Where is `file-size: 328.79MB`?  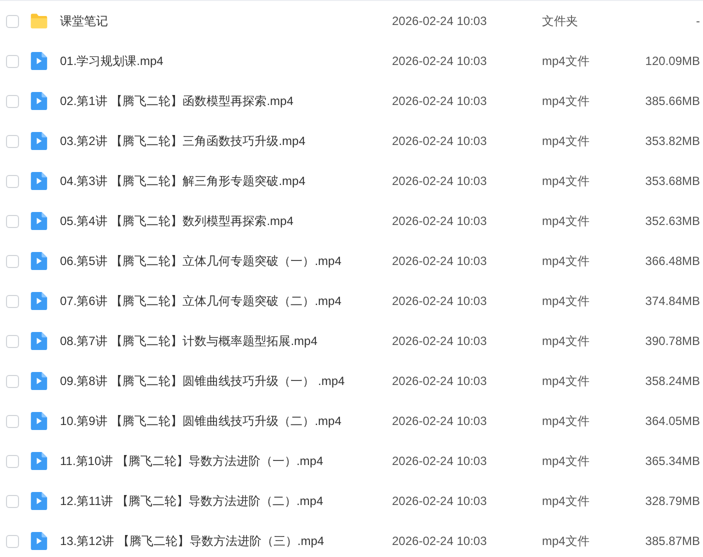
file-size: 328.79MB is located at coordinates (672, 501).